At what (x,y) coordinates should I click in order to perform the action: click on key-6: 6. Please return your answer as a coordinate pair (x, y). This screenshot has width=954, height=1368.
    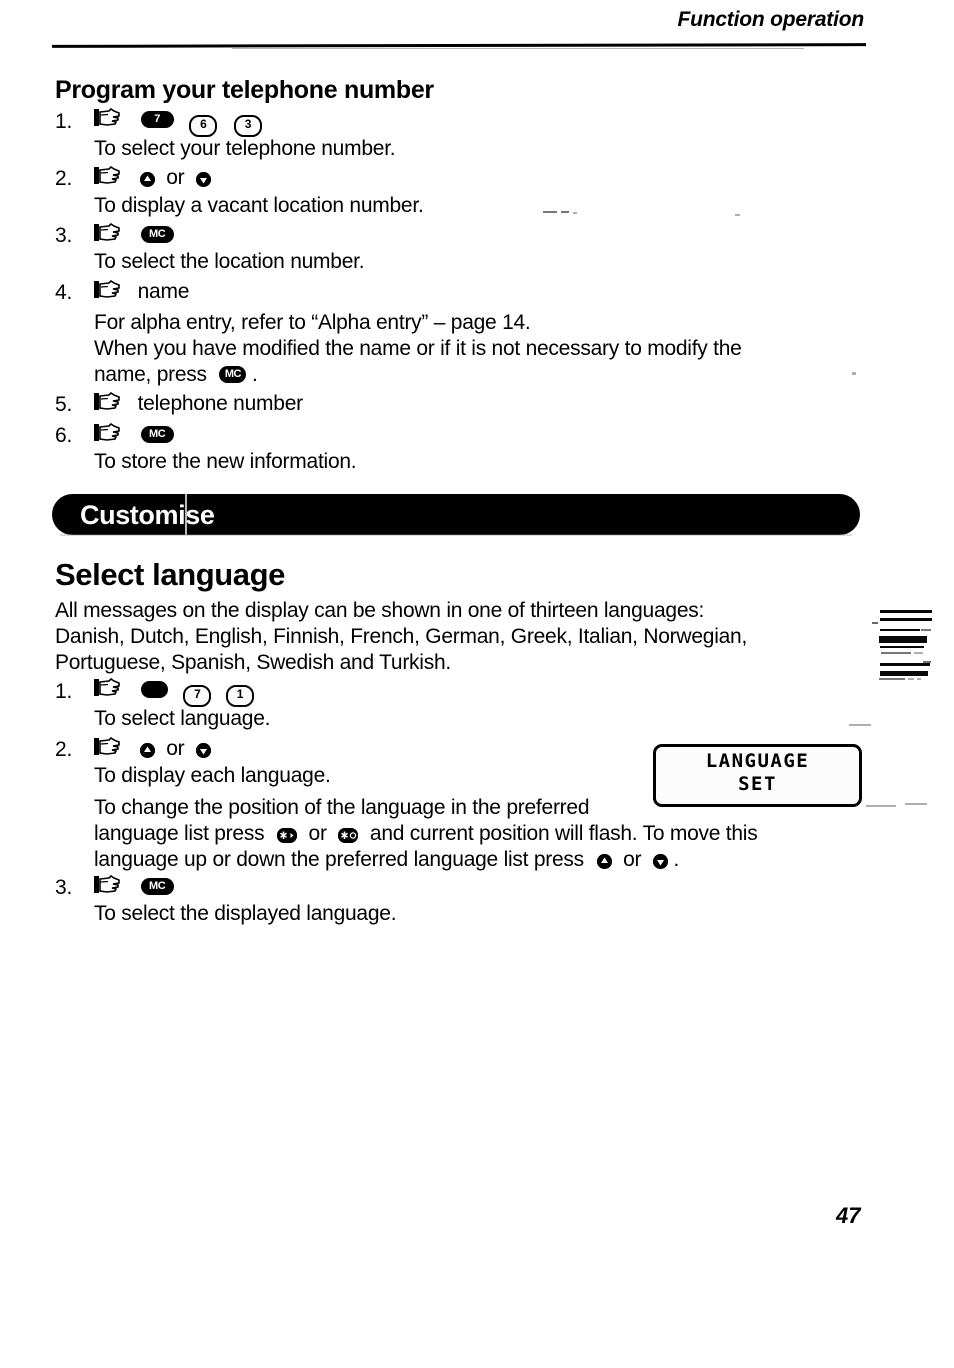
    Looking at the image, I should click on (203, 126).